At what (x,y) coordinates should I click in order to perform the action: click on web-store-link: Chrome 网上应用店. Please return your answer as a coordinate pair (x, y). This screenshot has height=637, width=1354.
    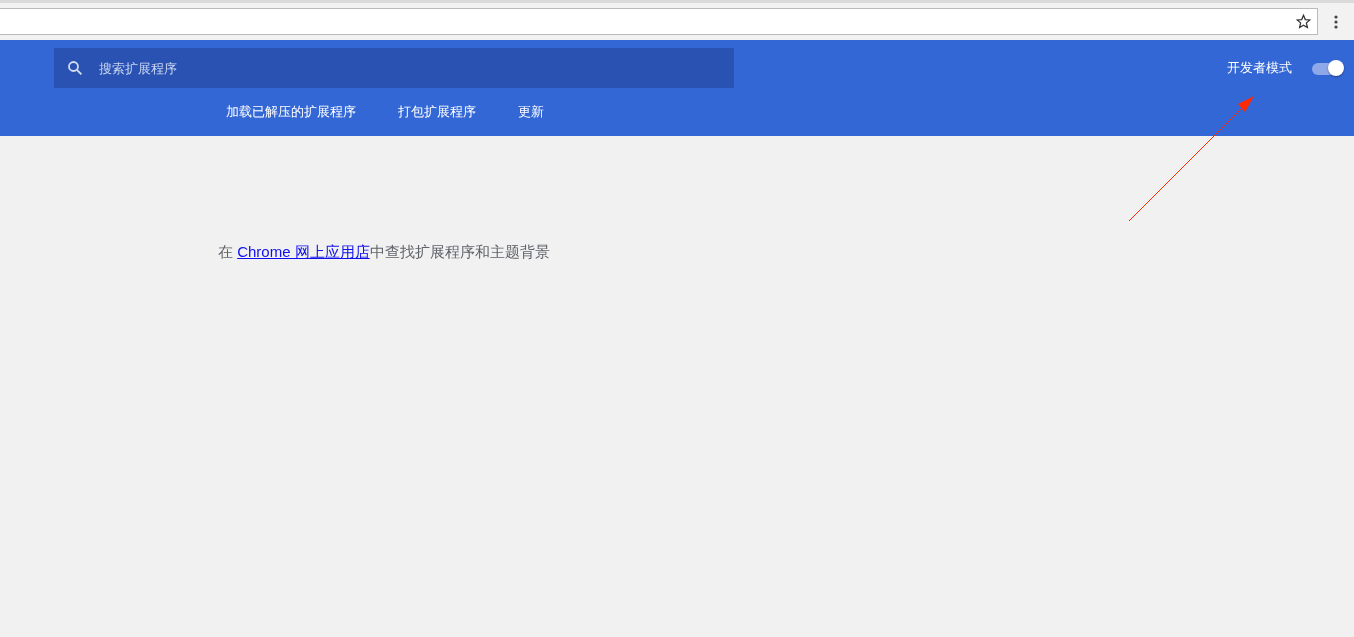
    Looking at the image, I should click on (303, 251).